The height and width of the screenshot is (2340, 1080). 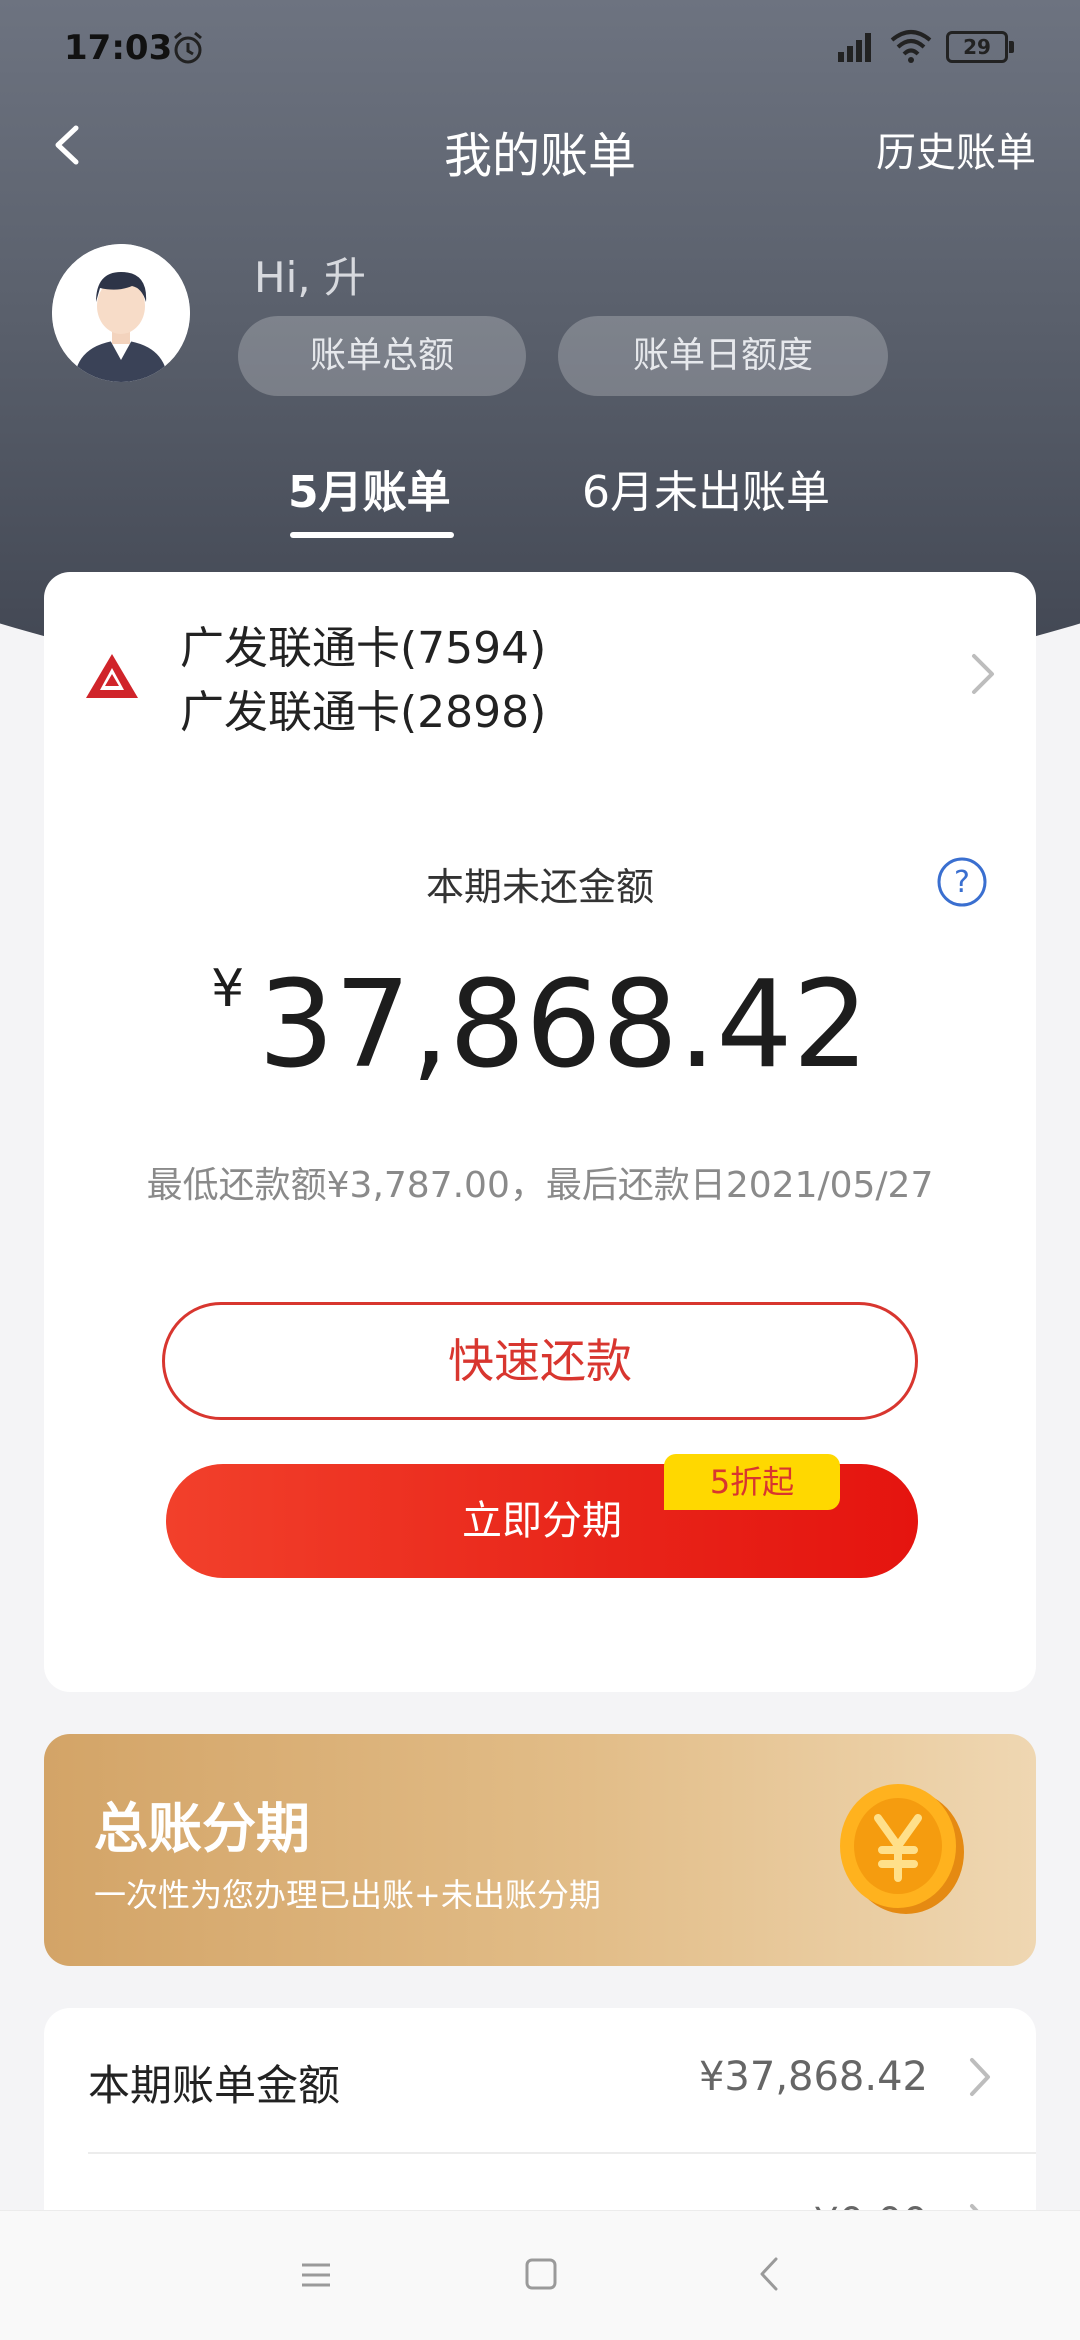 What do you see at coordinates (723, 356) in the screenshot?
I see `bill-day-limit-button: 账单日额度` at bounding box center [723, 356].